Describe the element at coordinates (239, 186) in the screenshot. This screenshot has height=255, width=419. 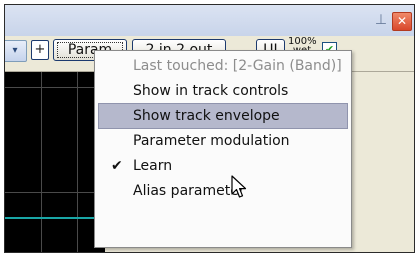
I see `mouse-cursor-icon` at that location.